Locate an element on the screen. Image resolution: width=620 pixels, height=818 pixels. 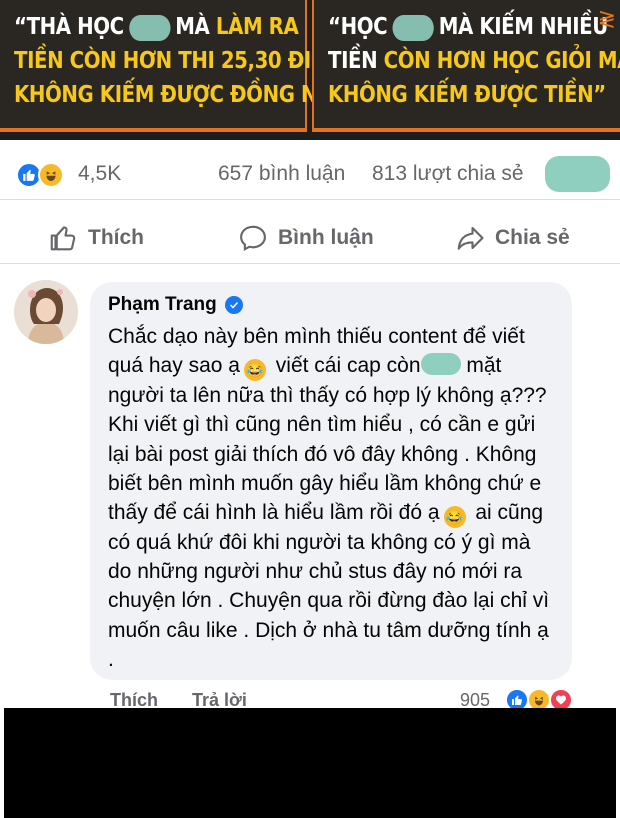
banner-text: MÀ KIẾM NHIỀU is located at coordinates (523, 27).